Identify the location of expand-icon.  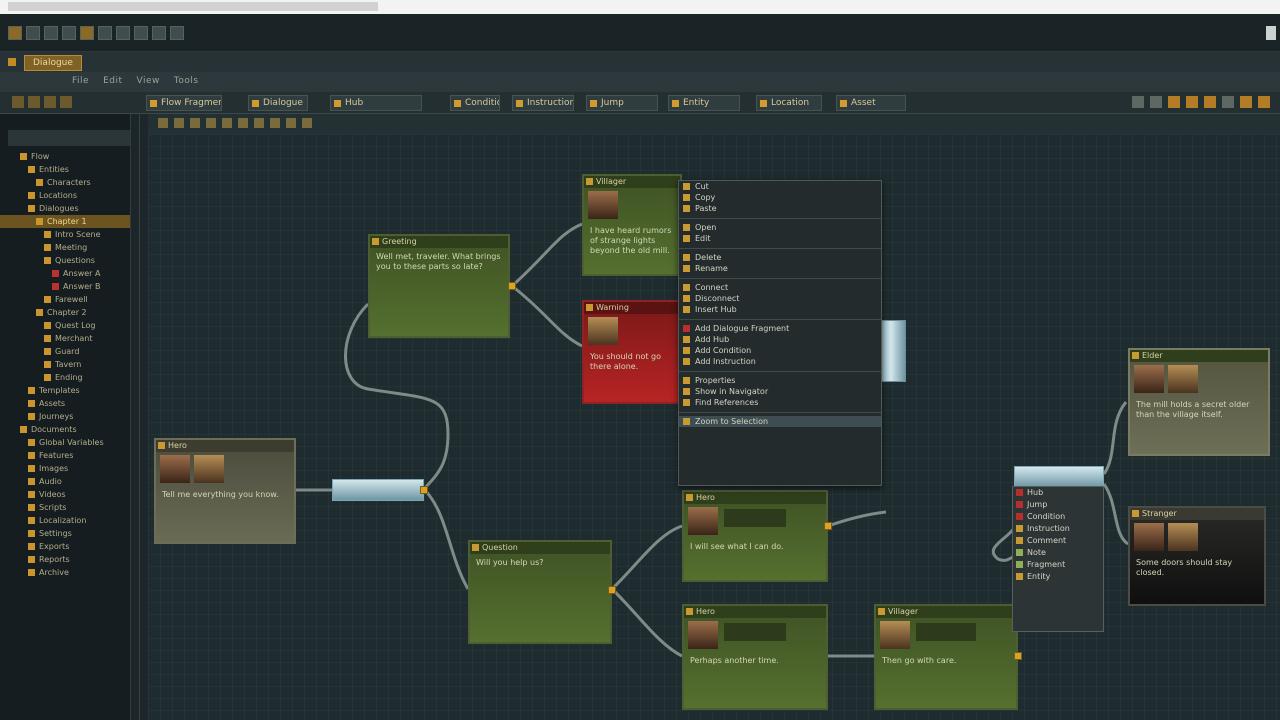
(1246, 102).